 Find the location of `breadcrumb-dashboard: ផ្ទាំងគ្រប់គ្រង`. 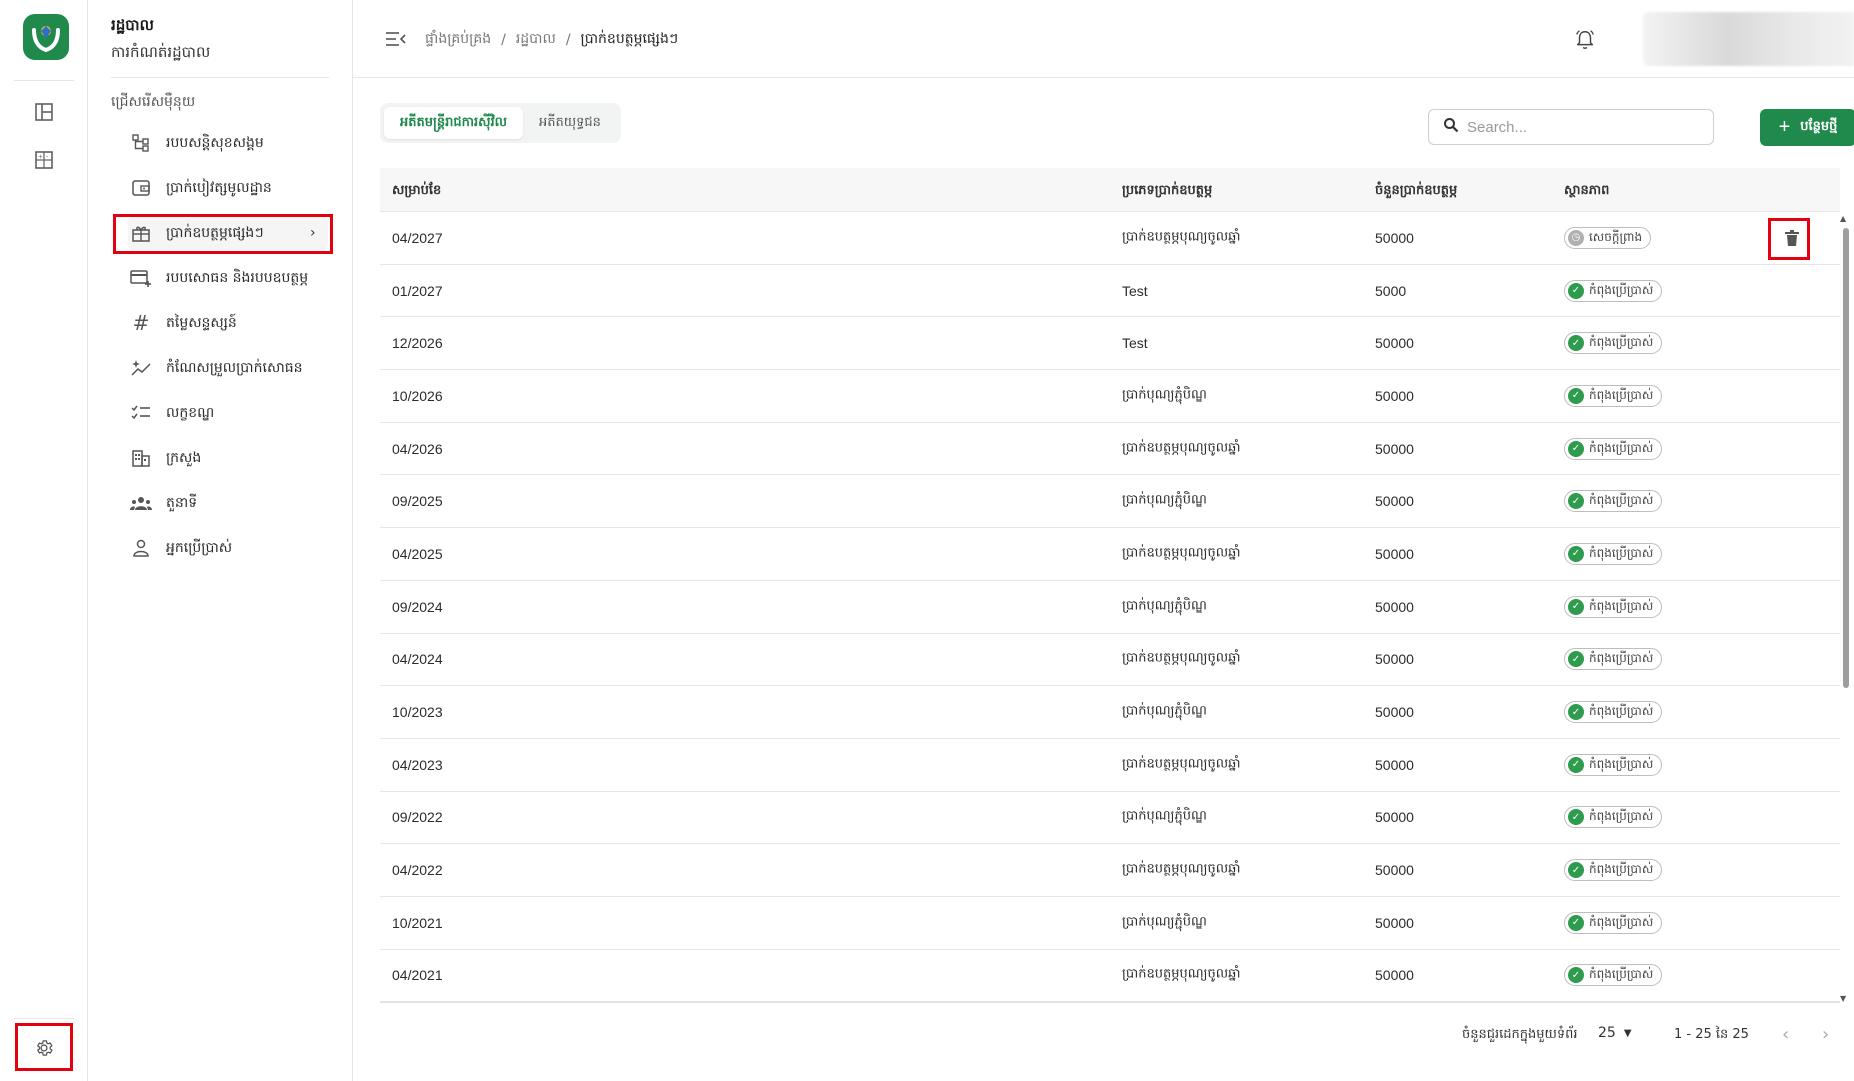

breadcrumb-dashboard: ផ្ទាំងគ្រប់គ្រង is located at coordinates (458, 39).